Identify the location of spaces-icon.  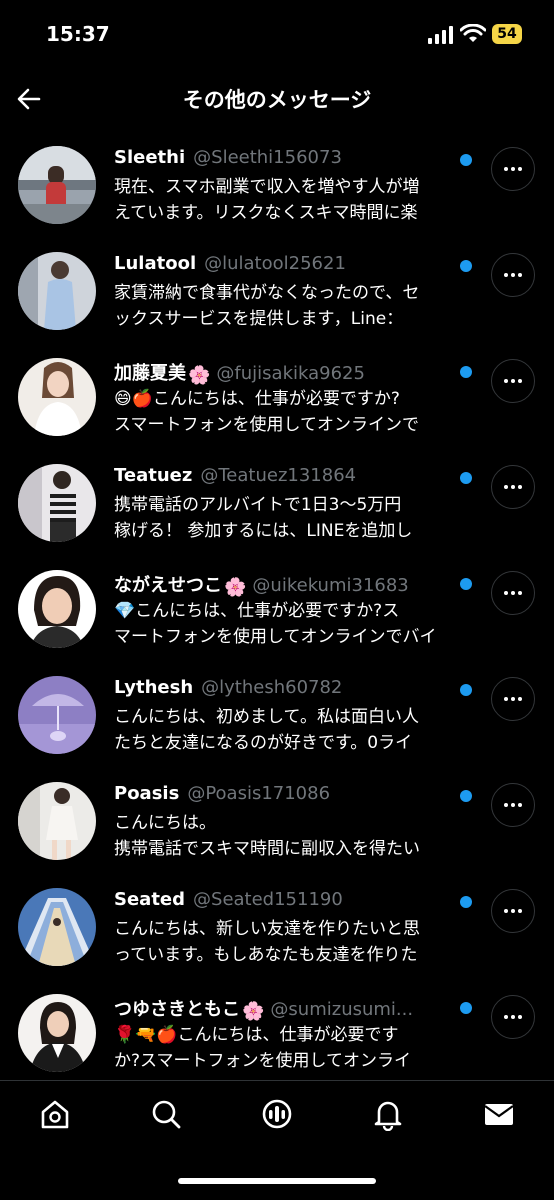
(277, 1114).